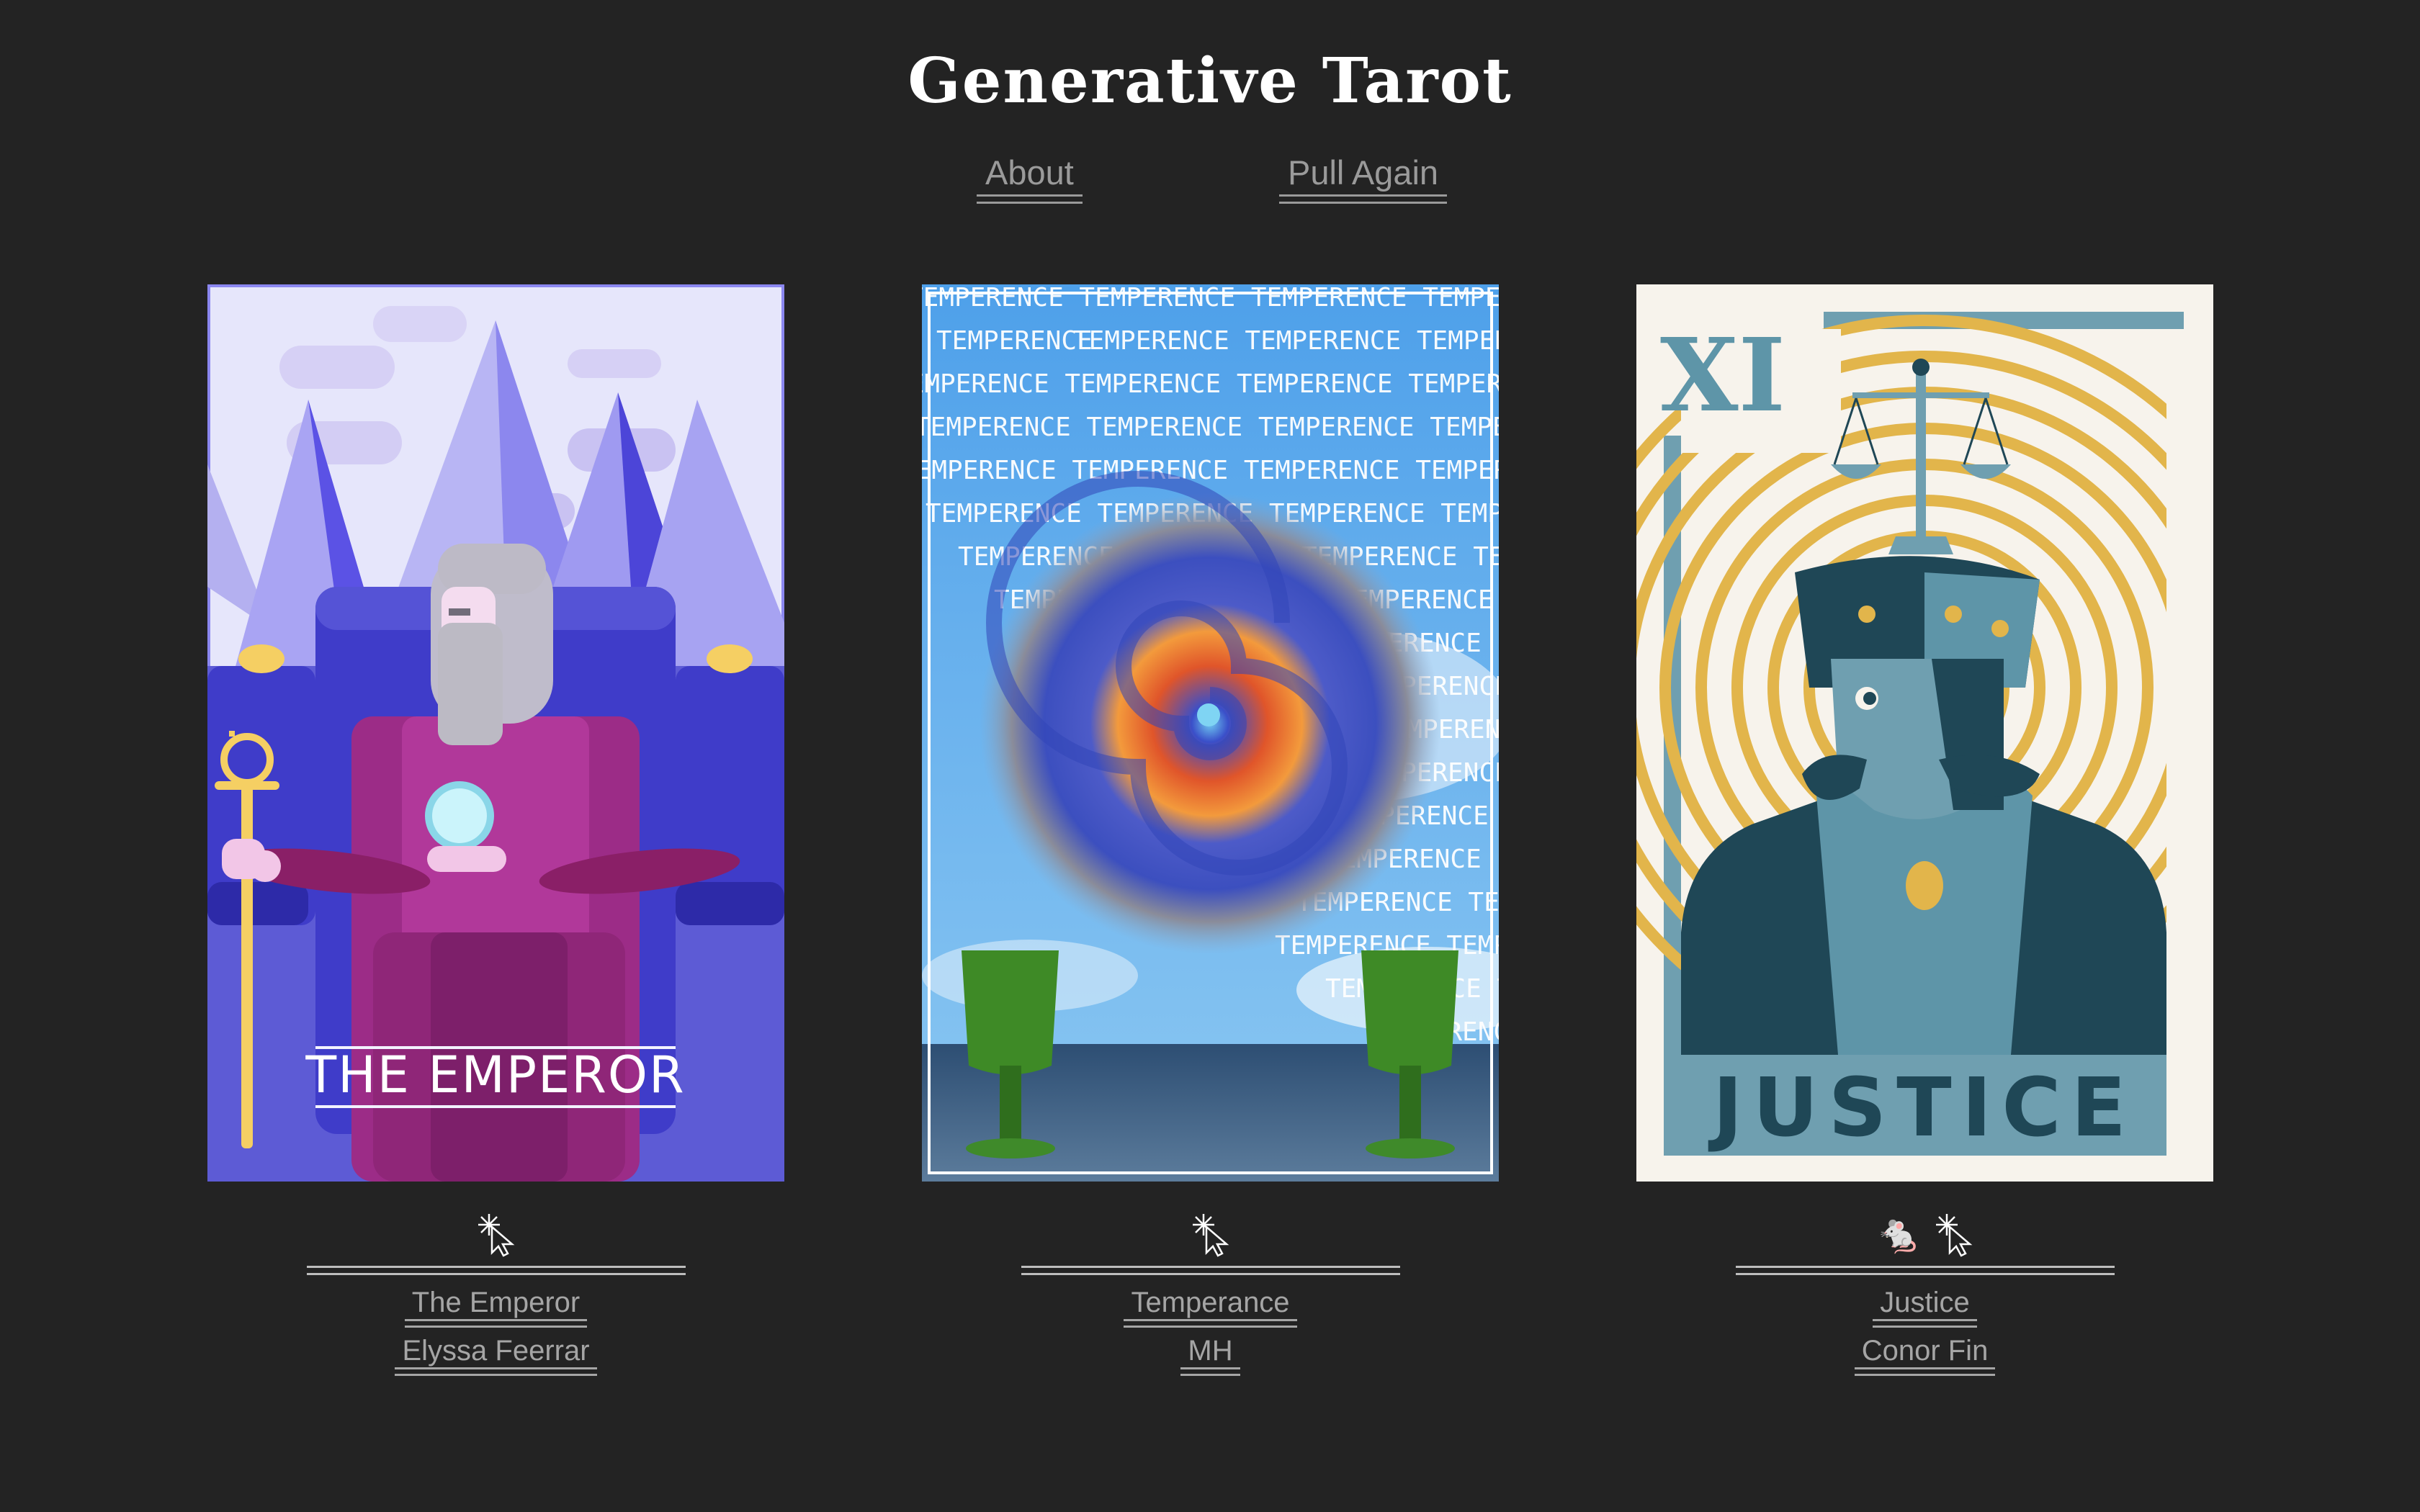  Describe the element at coordinates (1925, 1307) in the screenshot. I see `card-name-link: Justice` at that location.